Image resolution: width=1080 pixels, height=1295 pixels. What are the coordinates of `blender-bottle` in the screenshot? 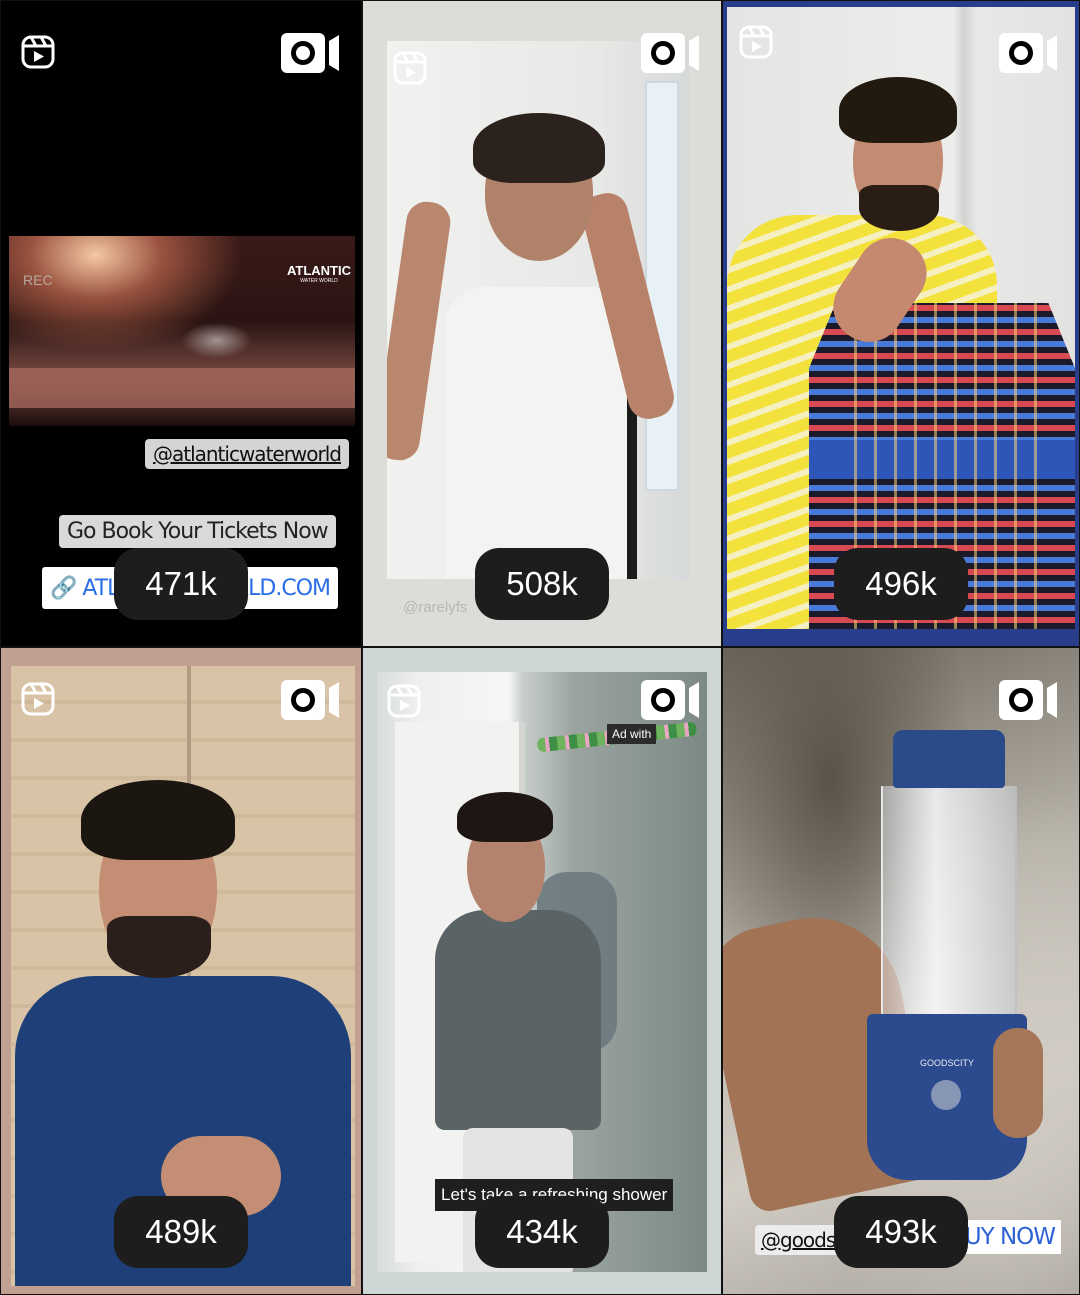 It's located at (949, 901).